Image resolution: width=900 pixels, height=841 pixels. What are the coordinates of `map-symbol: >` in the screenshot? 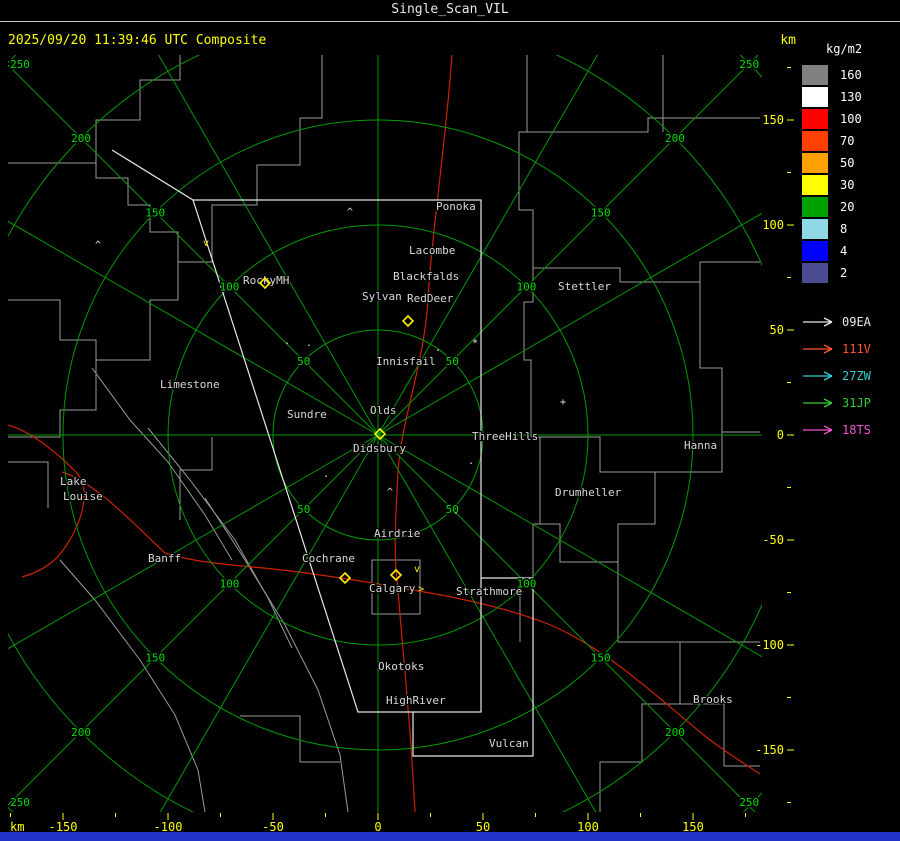 It's located at (421, 589).